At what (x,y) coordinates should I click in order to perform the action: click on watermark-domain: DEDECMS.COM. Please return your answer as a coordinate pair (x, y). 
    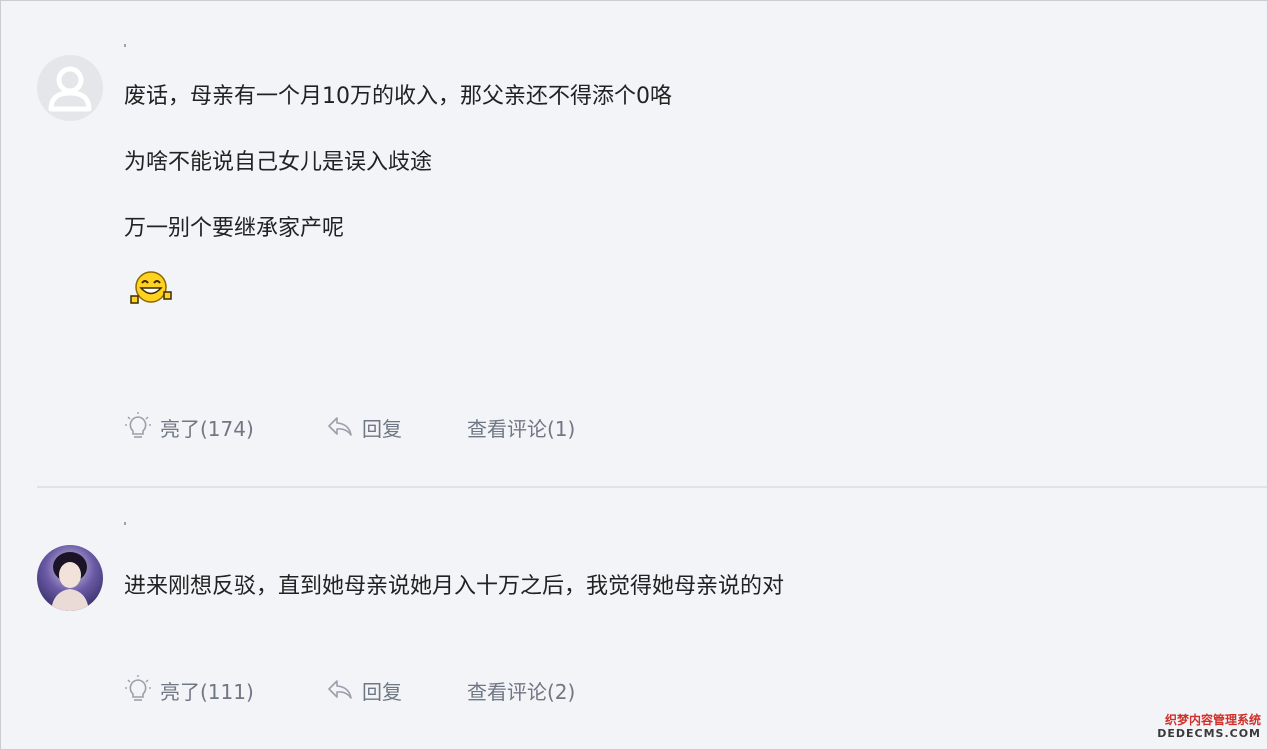
    Looking at the image, I should click on (1209, 733).